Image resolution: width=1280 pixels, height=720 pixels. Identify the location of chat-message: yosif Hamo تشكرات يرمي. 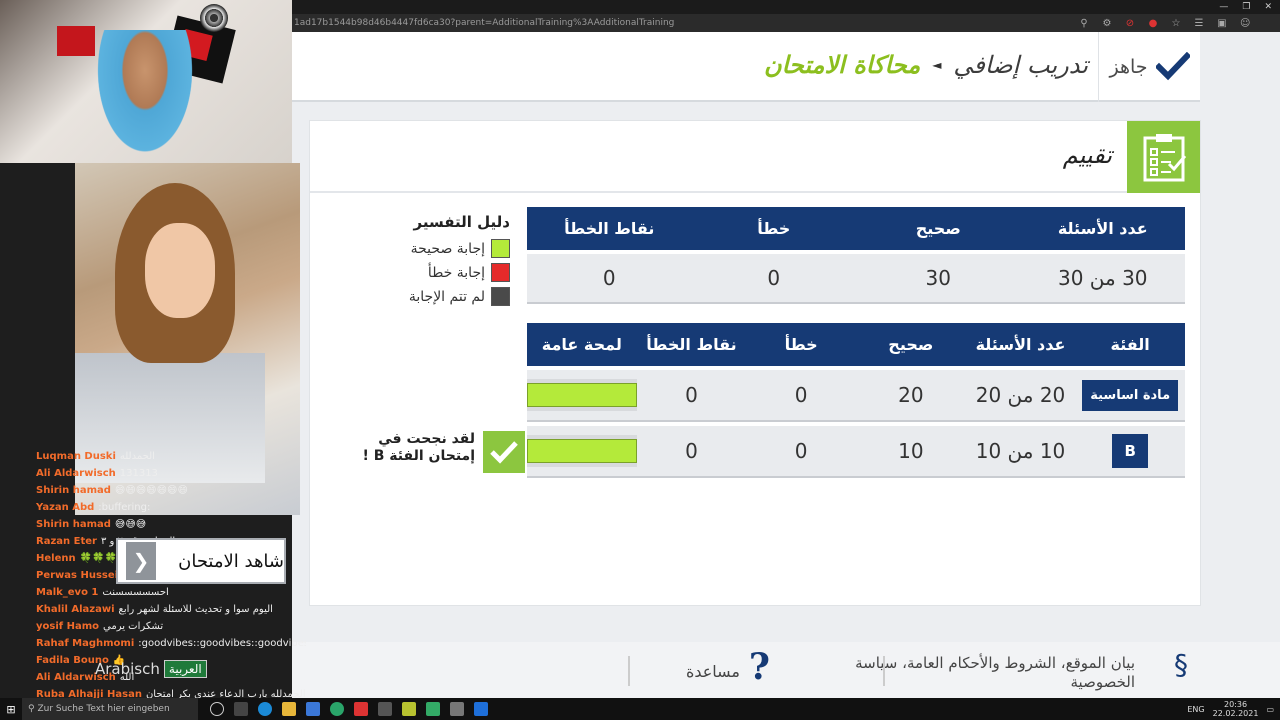
(171, 626).